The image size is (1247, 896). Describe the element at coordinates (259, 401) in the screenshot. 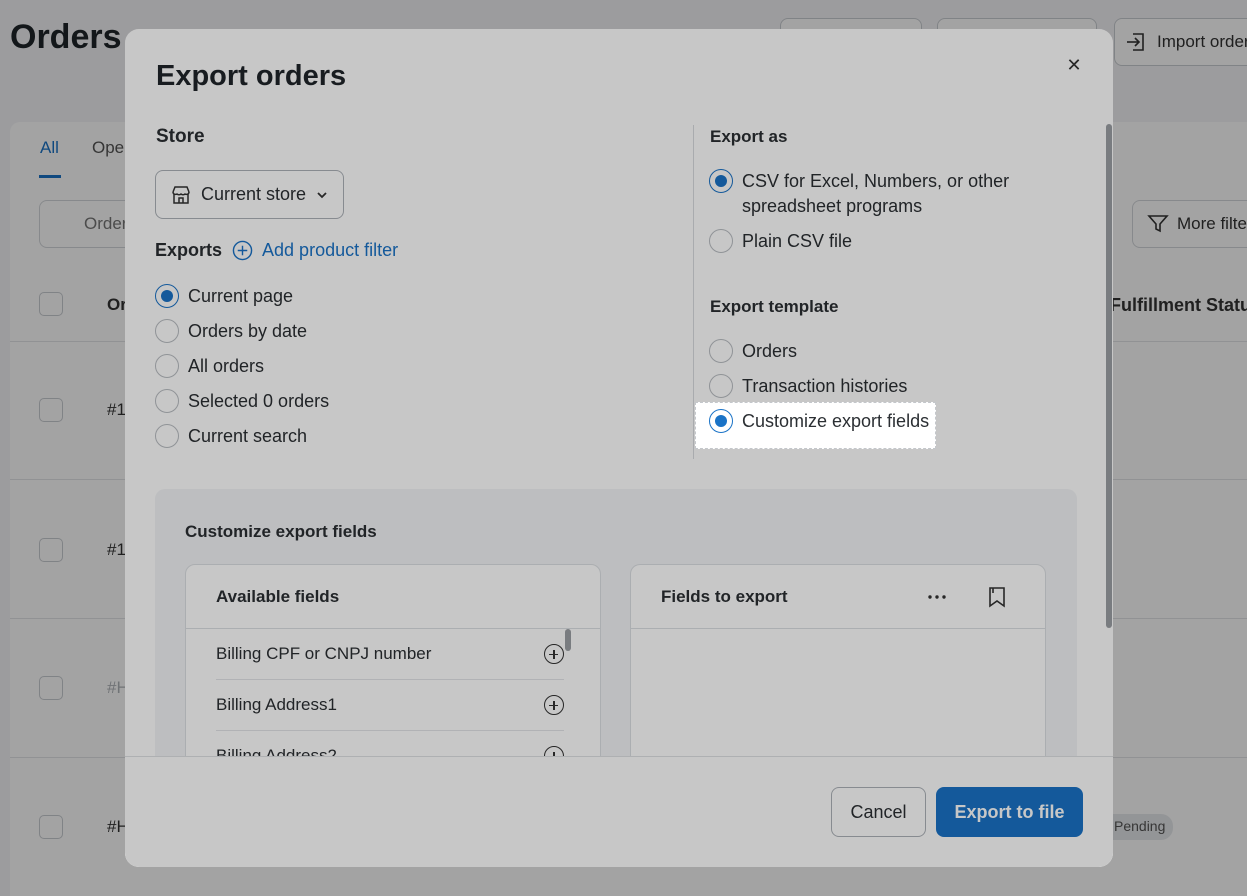

I see `radio-label: Selected 0 orders` at that location.